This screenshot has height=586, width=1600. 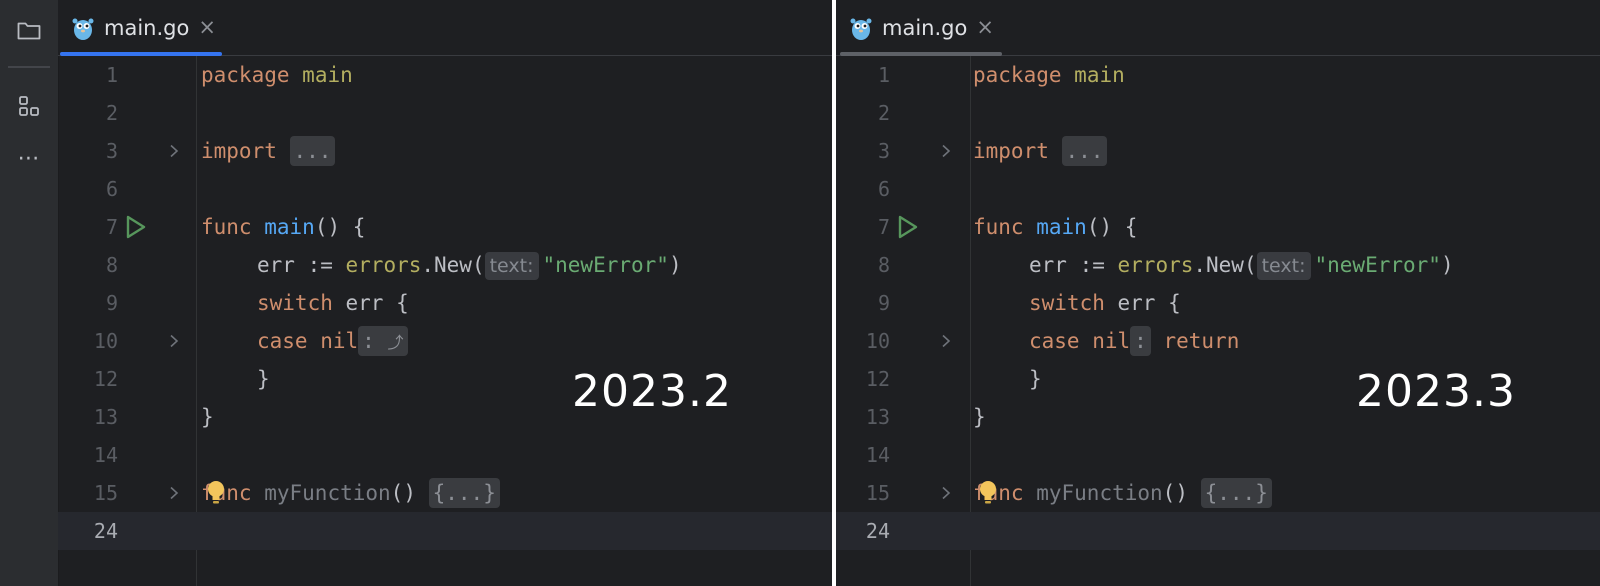 I want to click on more-icon: ⋯, so click(x=29, y=158).